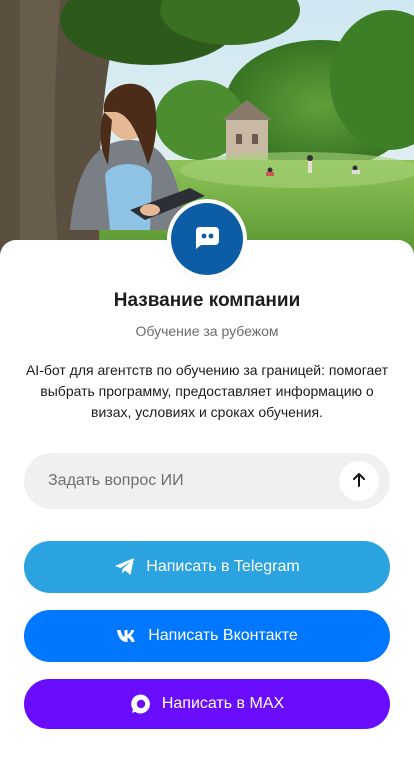  I want to click on chat-bot-icon, so click(207, 239).